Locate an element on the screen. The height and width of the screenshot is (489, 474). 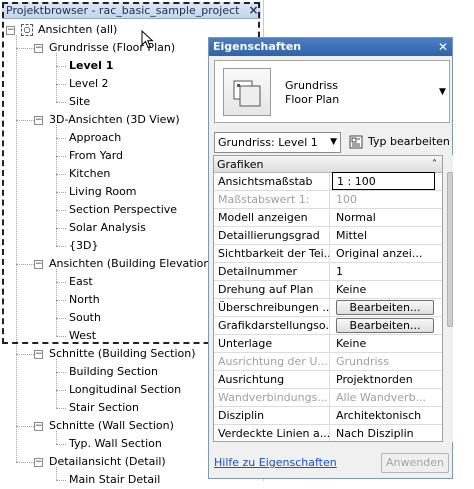
tree-item: West is located at coordinates (82, 336).